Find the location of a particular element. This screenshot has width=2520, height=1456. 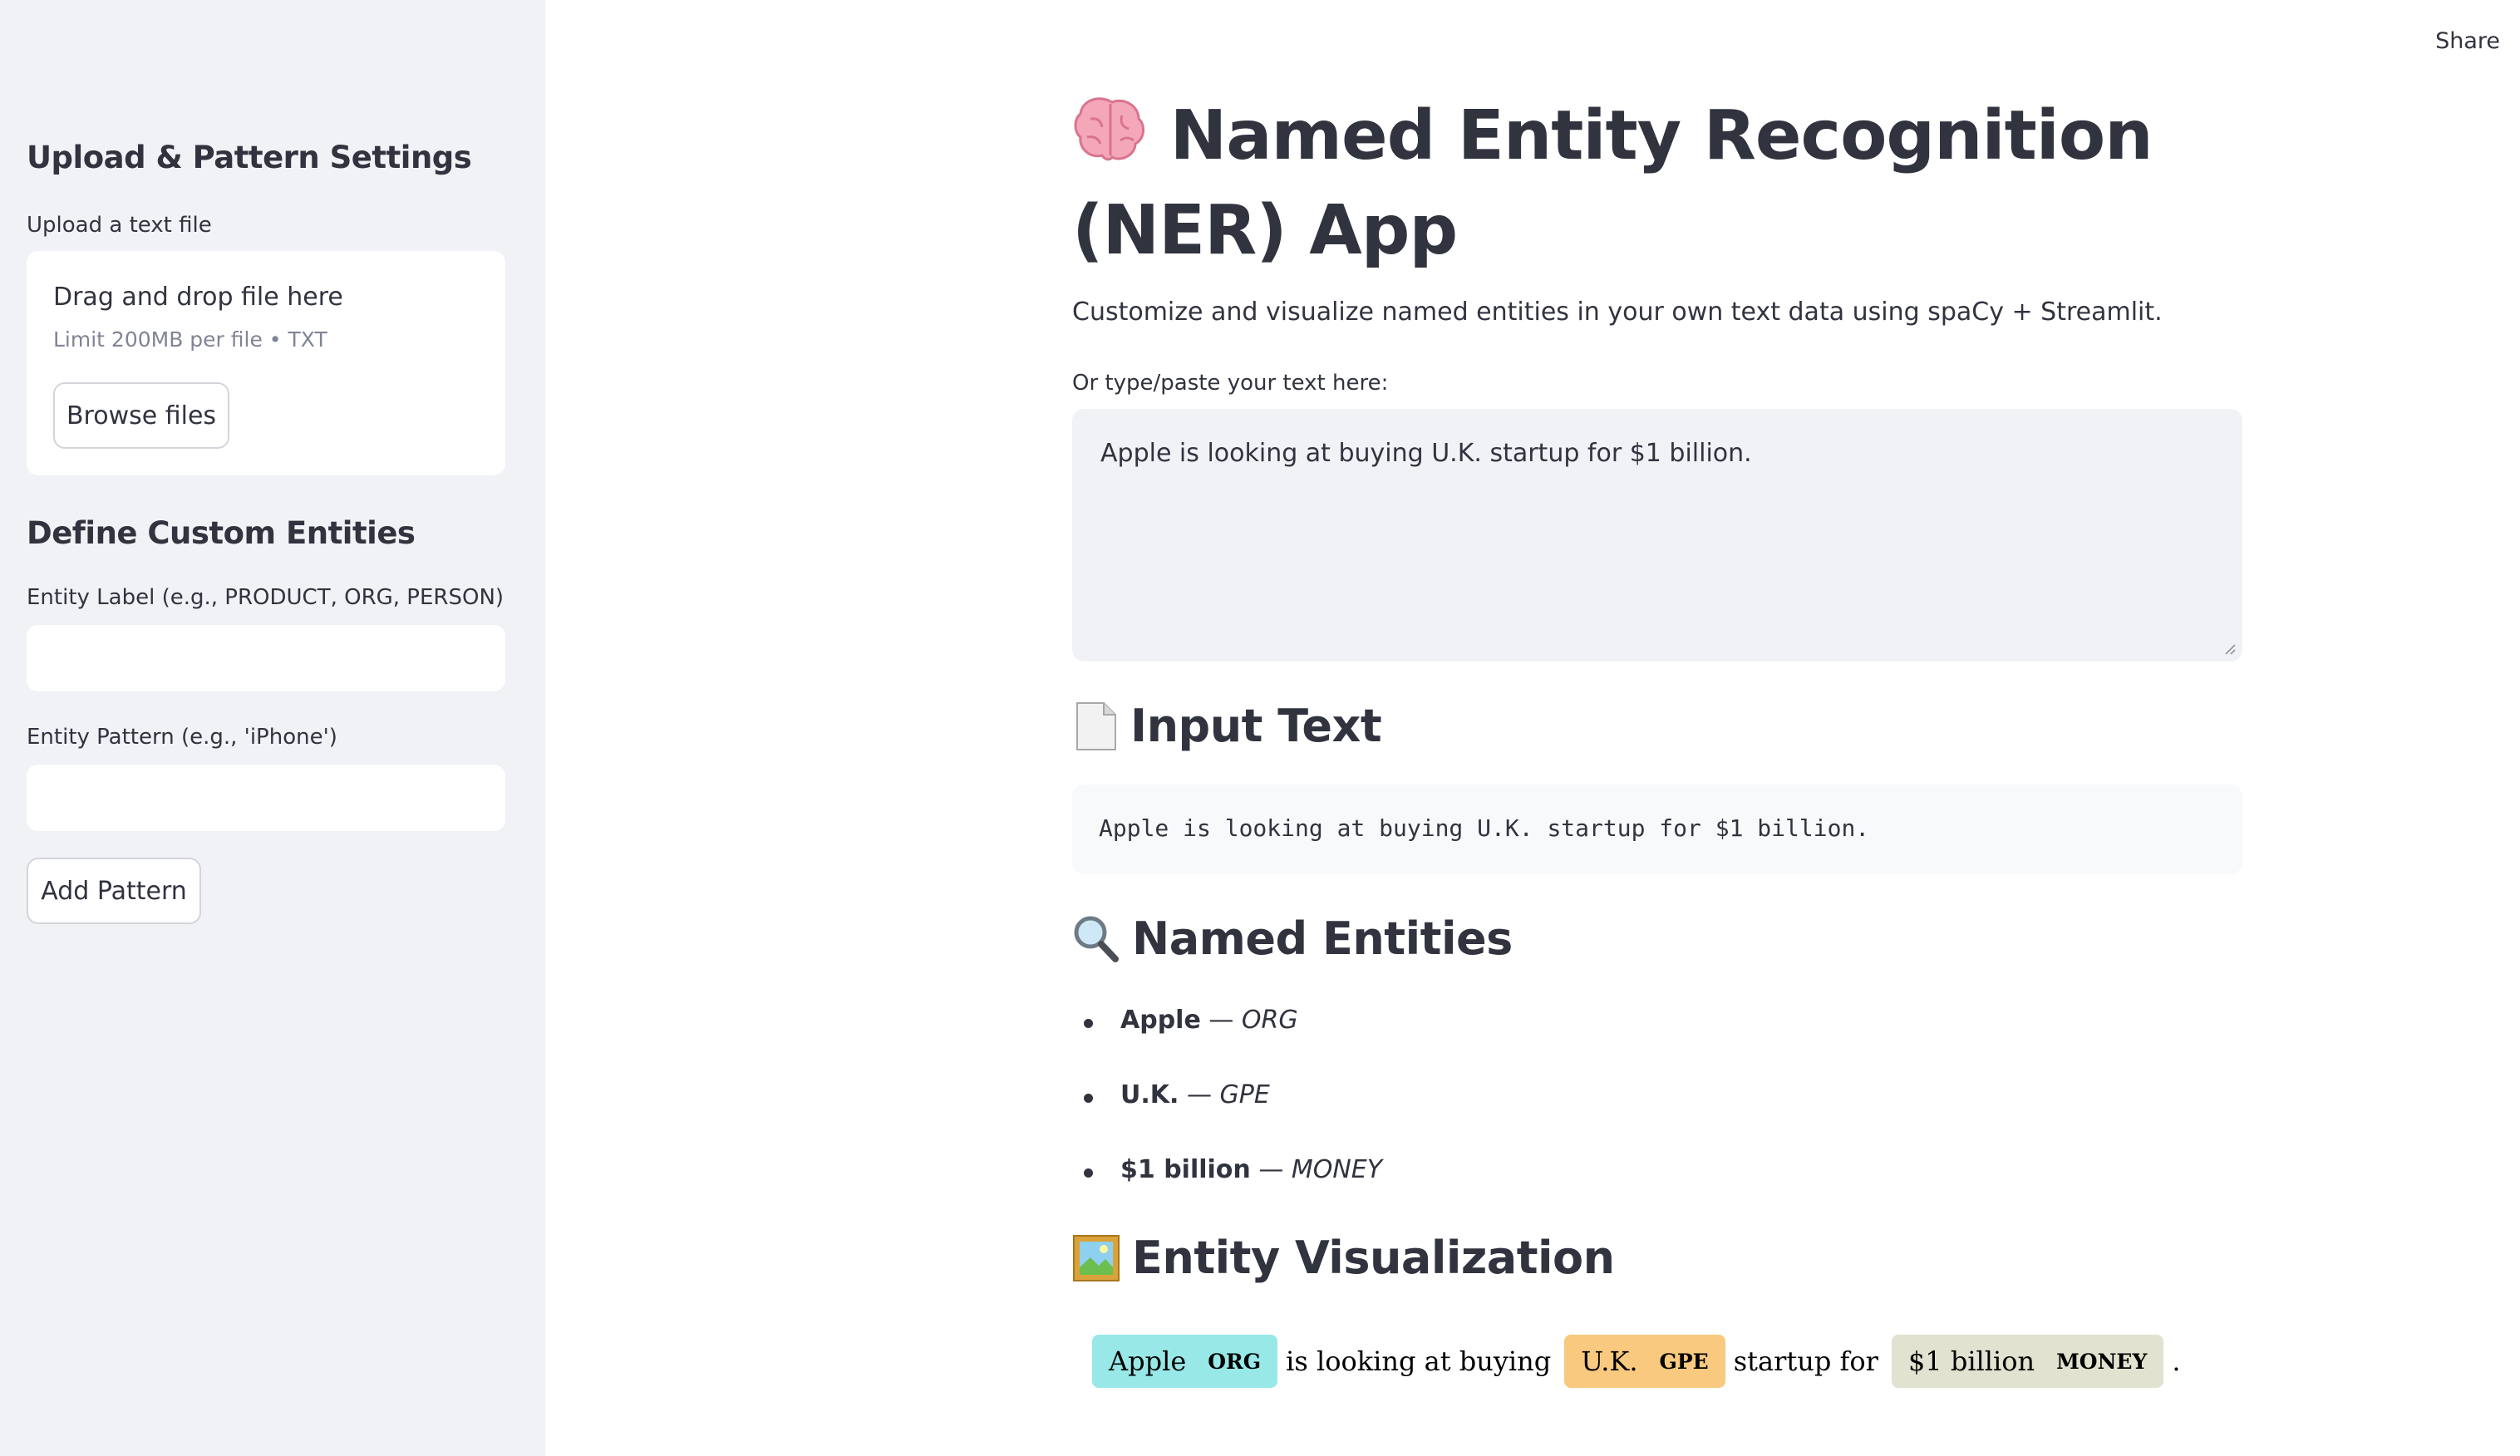

upload-settings-heading: Upload & Pattern Settings is located at coordinates (249, 157).